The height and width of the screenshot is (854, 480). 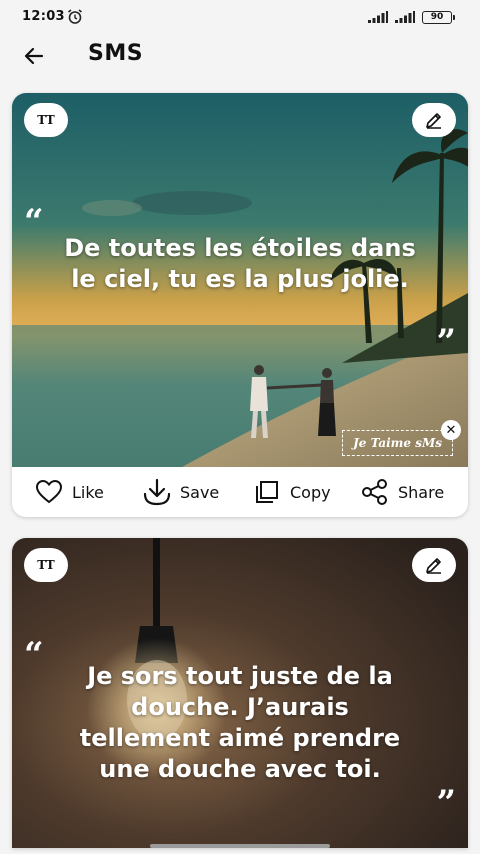 What do you see at coordinates (69, 492) in the screenshot?
I see `like-button: Like` at bounding box center [69, 492].